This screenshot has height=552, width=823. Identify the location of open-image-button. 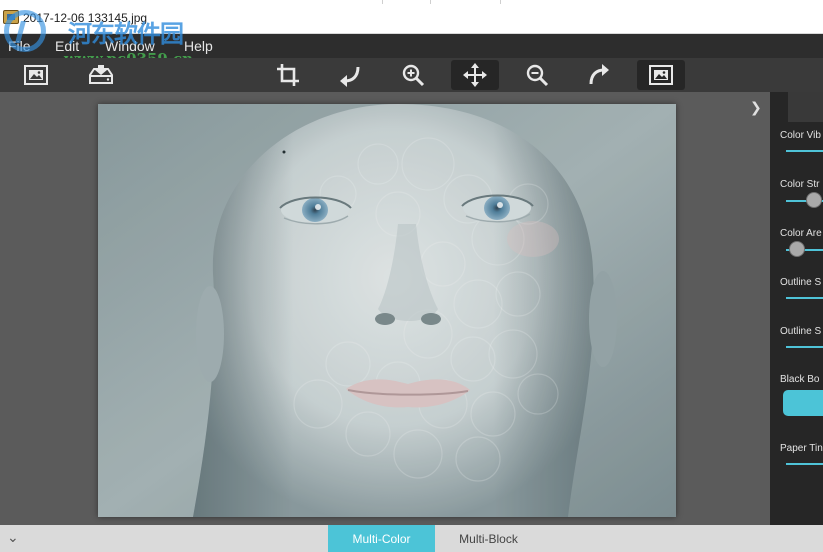
(36, 75).